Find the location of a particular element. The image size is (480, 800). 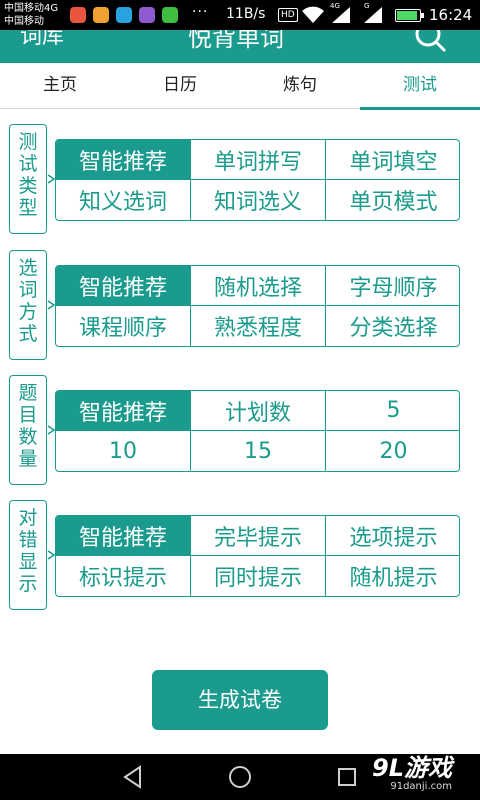

options-grid-feedback-display: 智能推荐 完毕提示 选项提示 标识提示 同时提示 随机提示 is located at coordinates (257, 556).